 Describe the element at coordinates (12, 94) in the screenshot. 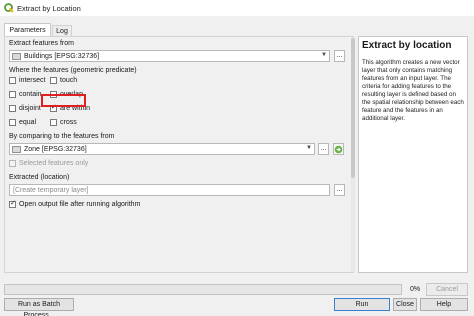

I see `predicate-contain-checkbox` at that location.